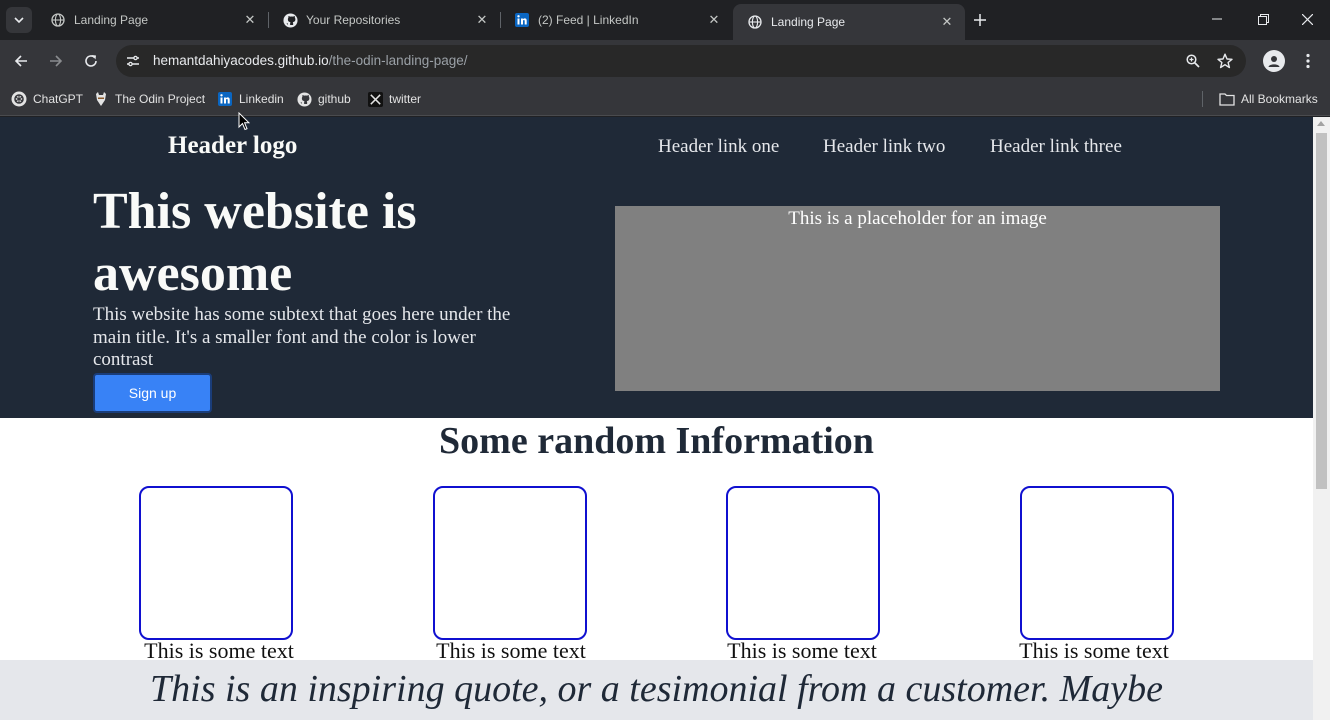  I want to click on bookmarks-divider, so click(1202, 99).